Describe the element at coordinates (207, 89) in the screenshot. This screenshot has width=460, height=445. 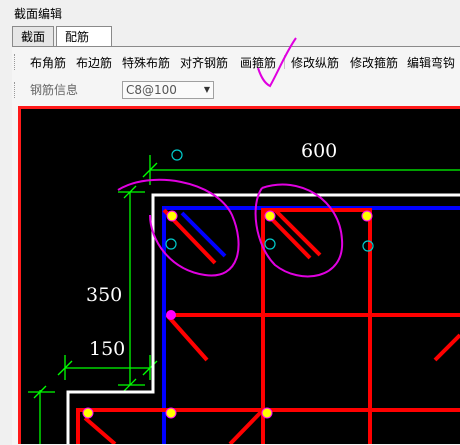
I see `chevron-down-icon: ▼` at that location.